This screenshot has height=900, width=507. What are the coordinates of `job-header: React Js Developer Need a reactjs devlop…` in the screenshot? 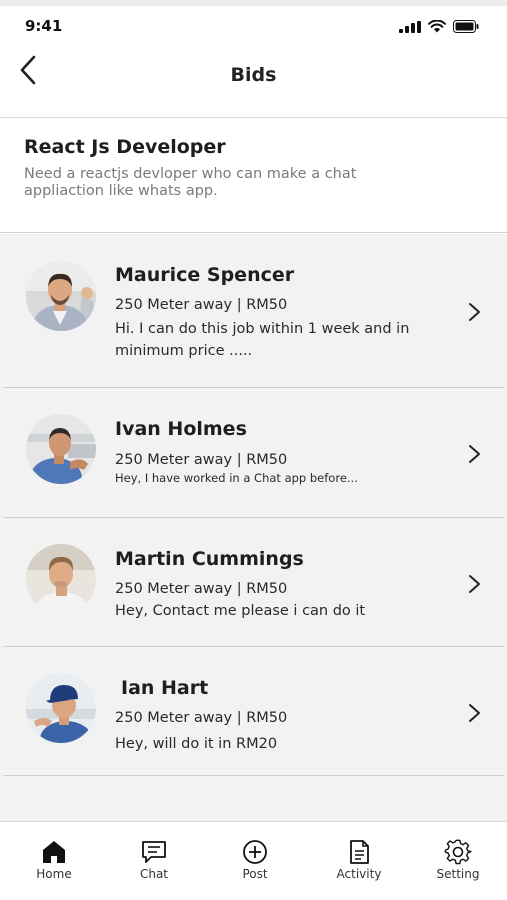 It's located at (253, 176).